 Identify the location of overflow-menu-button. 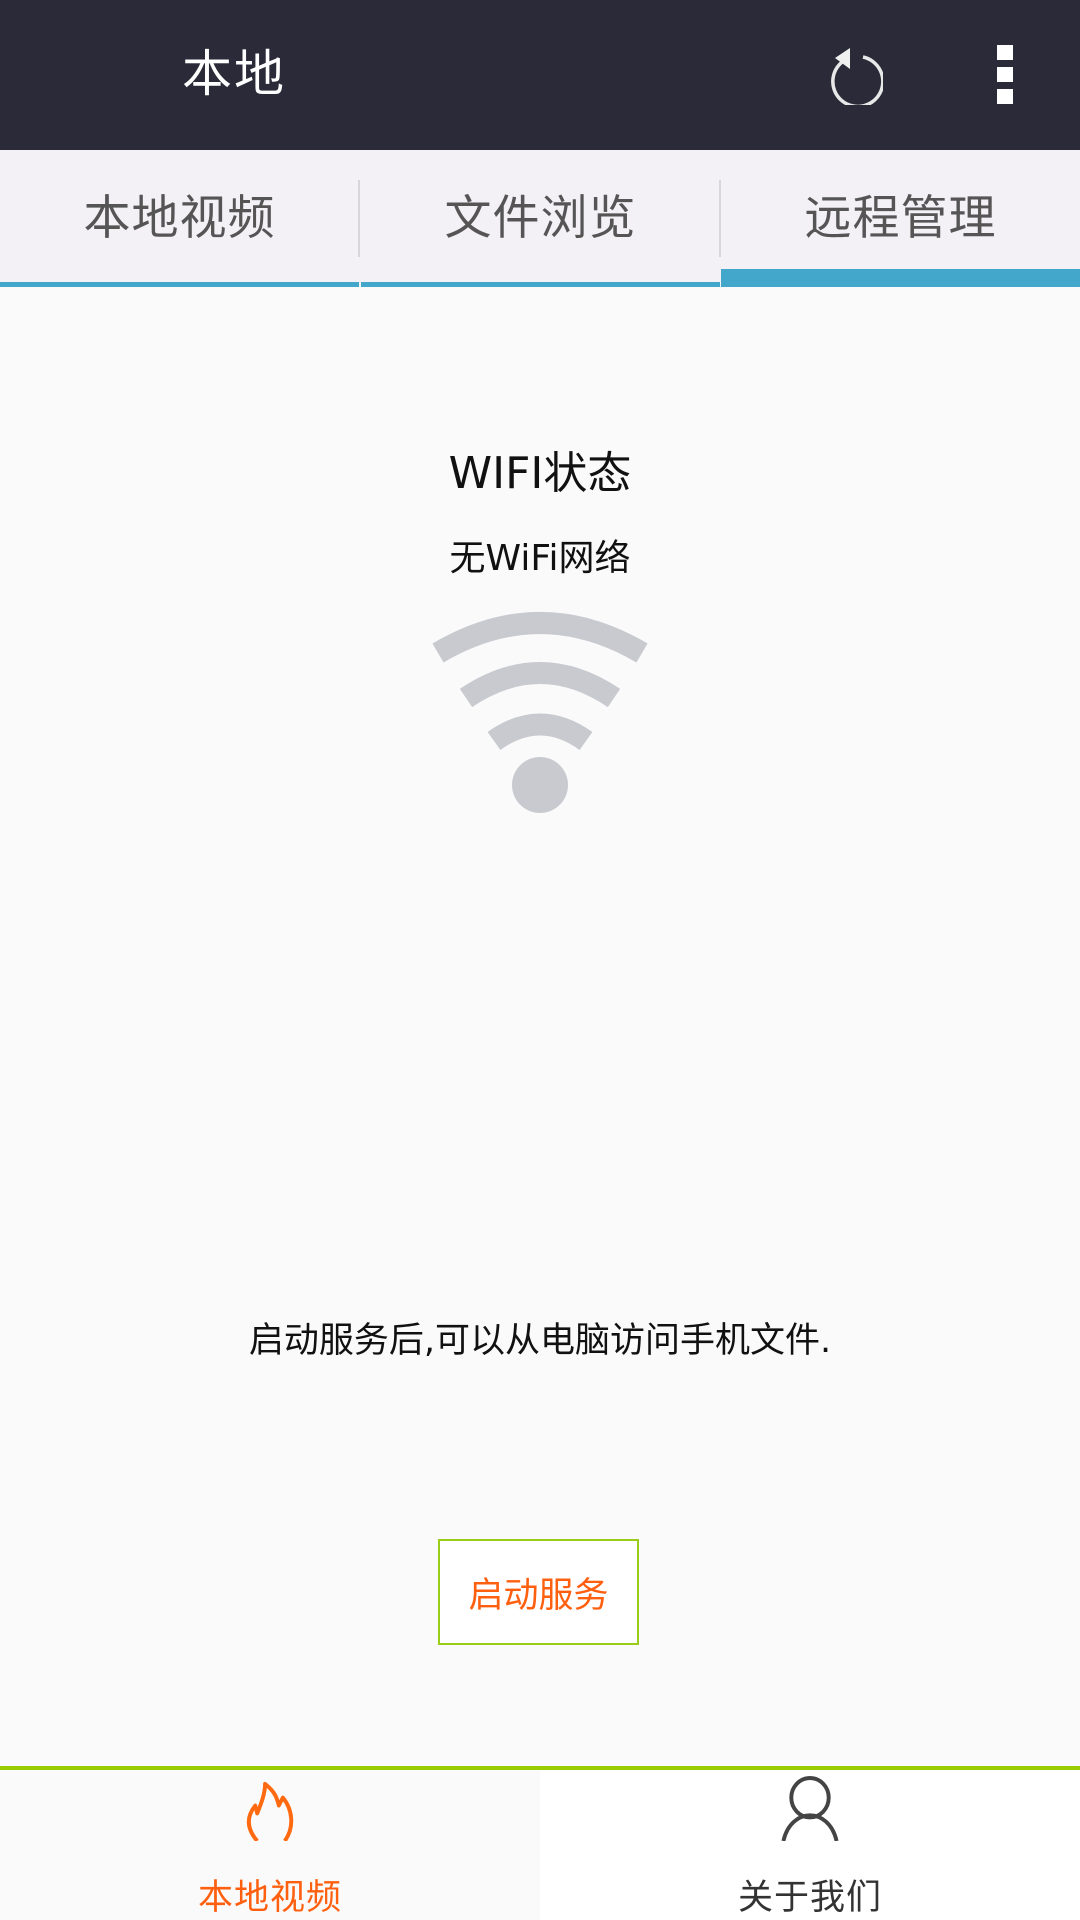
(1005, 74).